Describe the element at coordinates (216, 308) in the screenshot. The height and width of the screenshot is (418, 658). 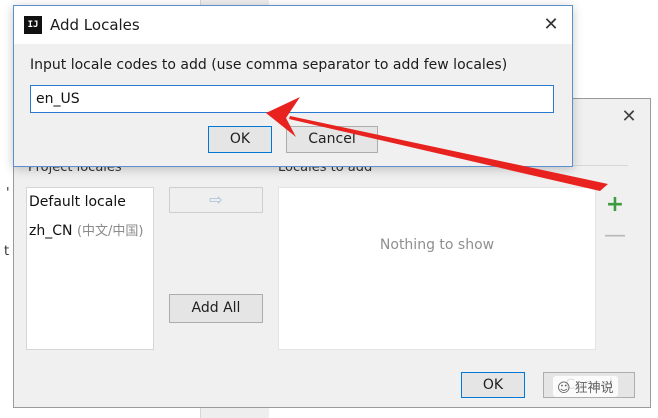
I see `add-all-button: Add All` at that location.